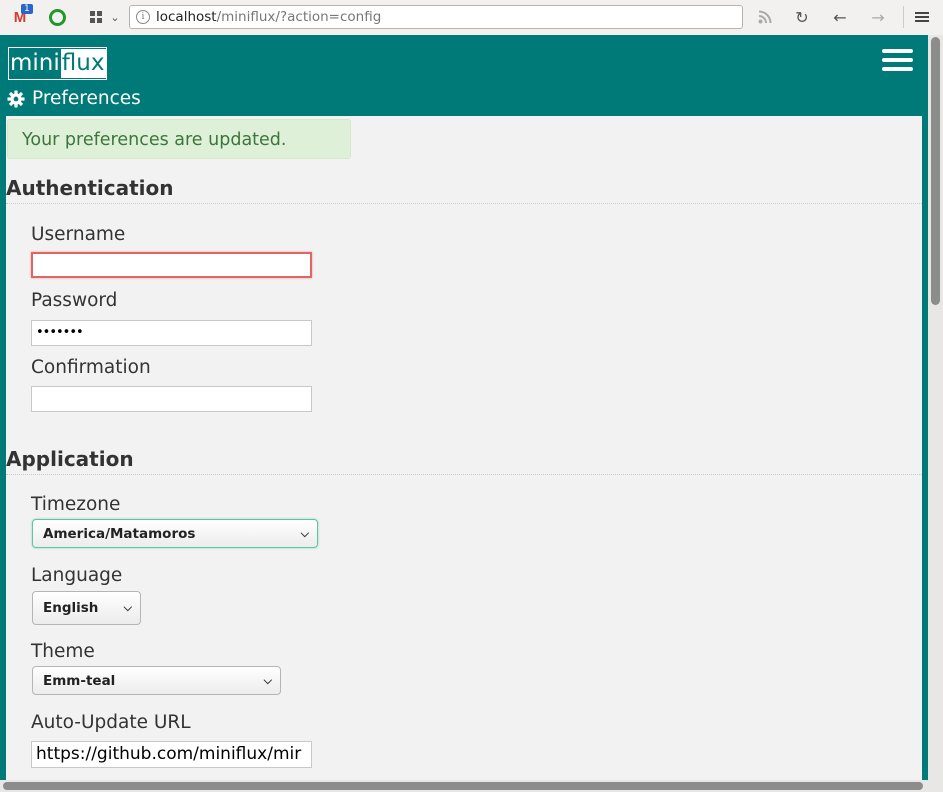  I want to click on gear-icon, so click(16, 98).